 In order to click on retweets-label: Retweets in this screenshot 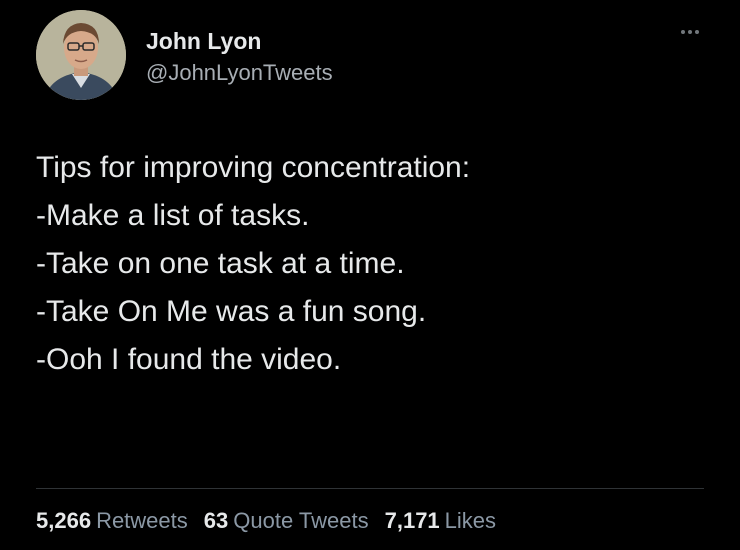, I will do `click(142, 520)`.